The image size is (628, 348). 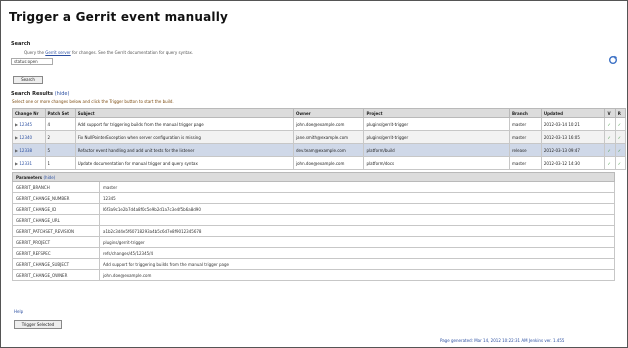 I want to click on refresh-icon, so click(x=613, y=60).